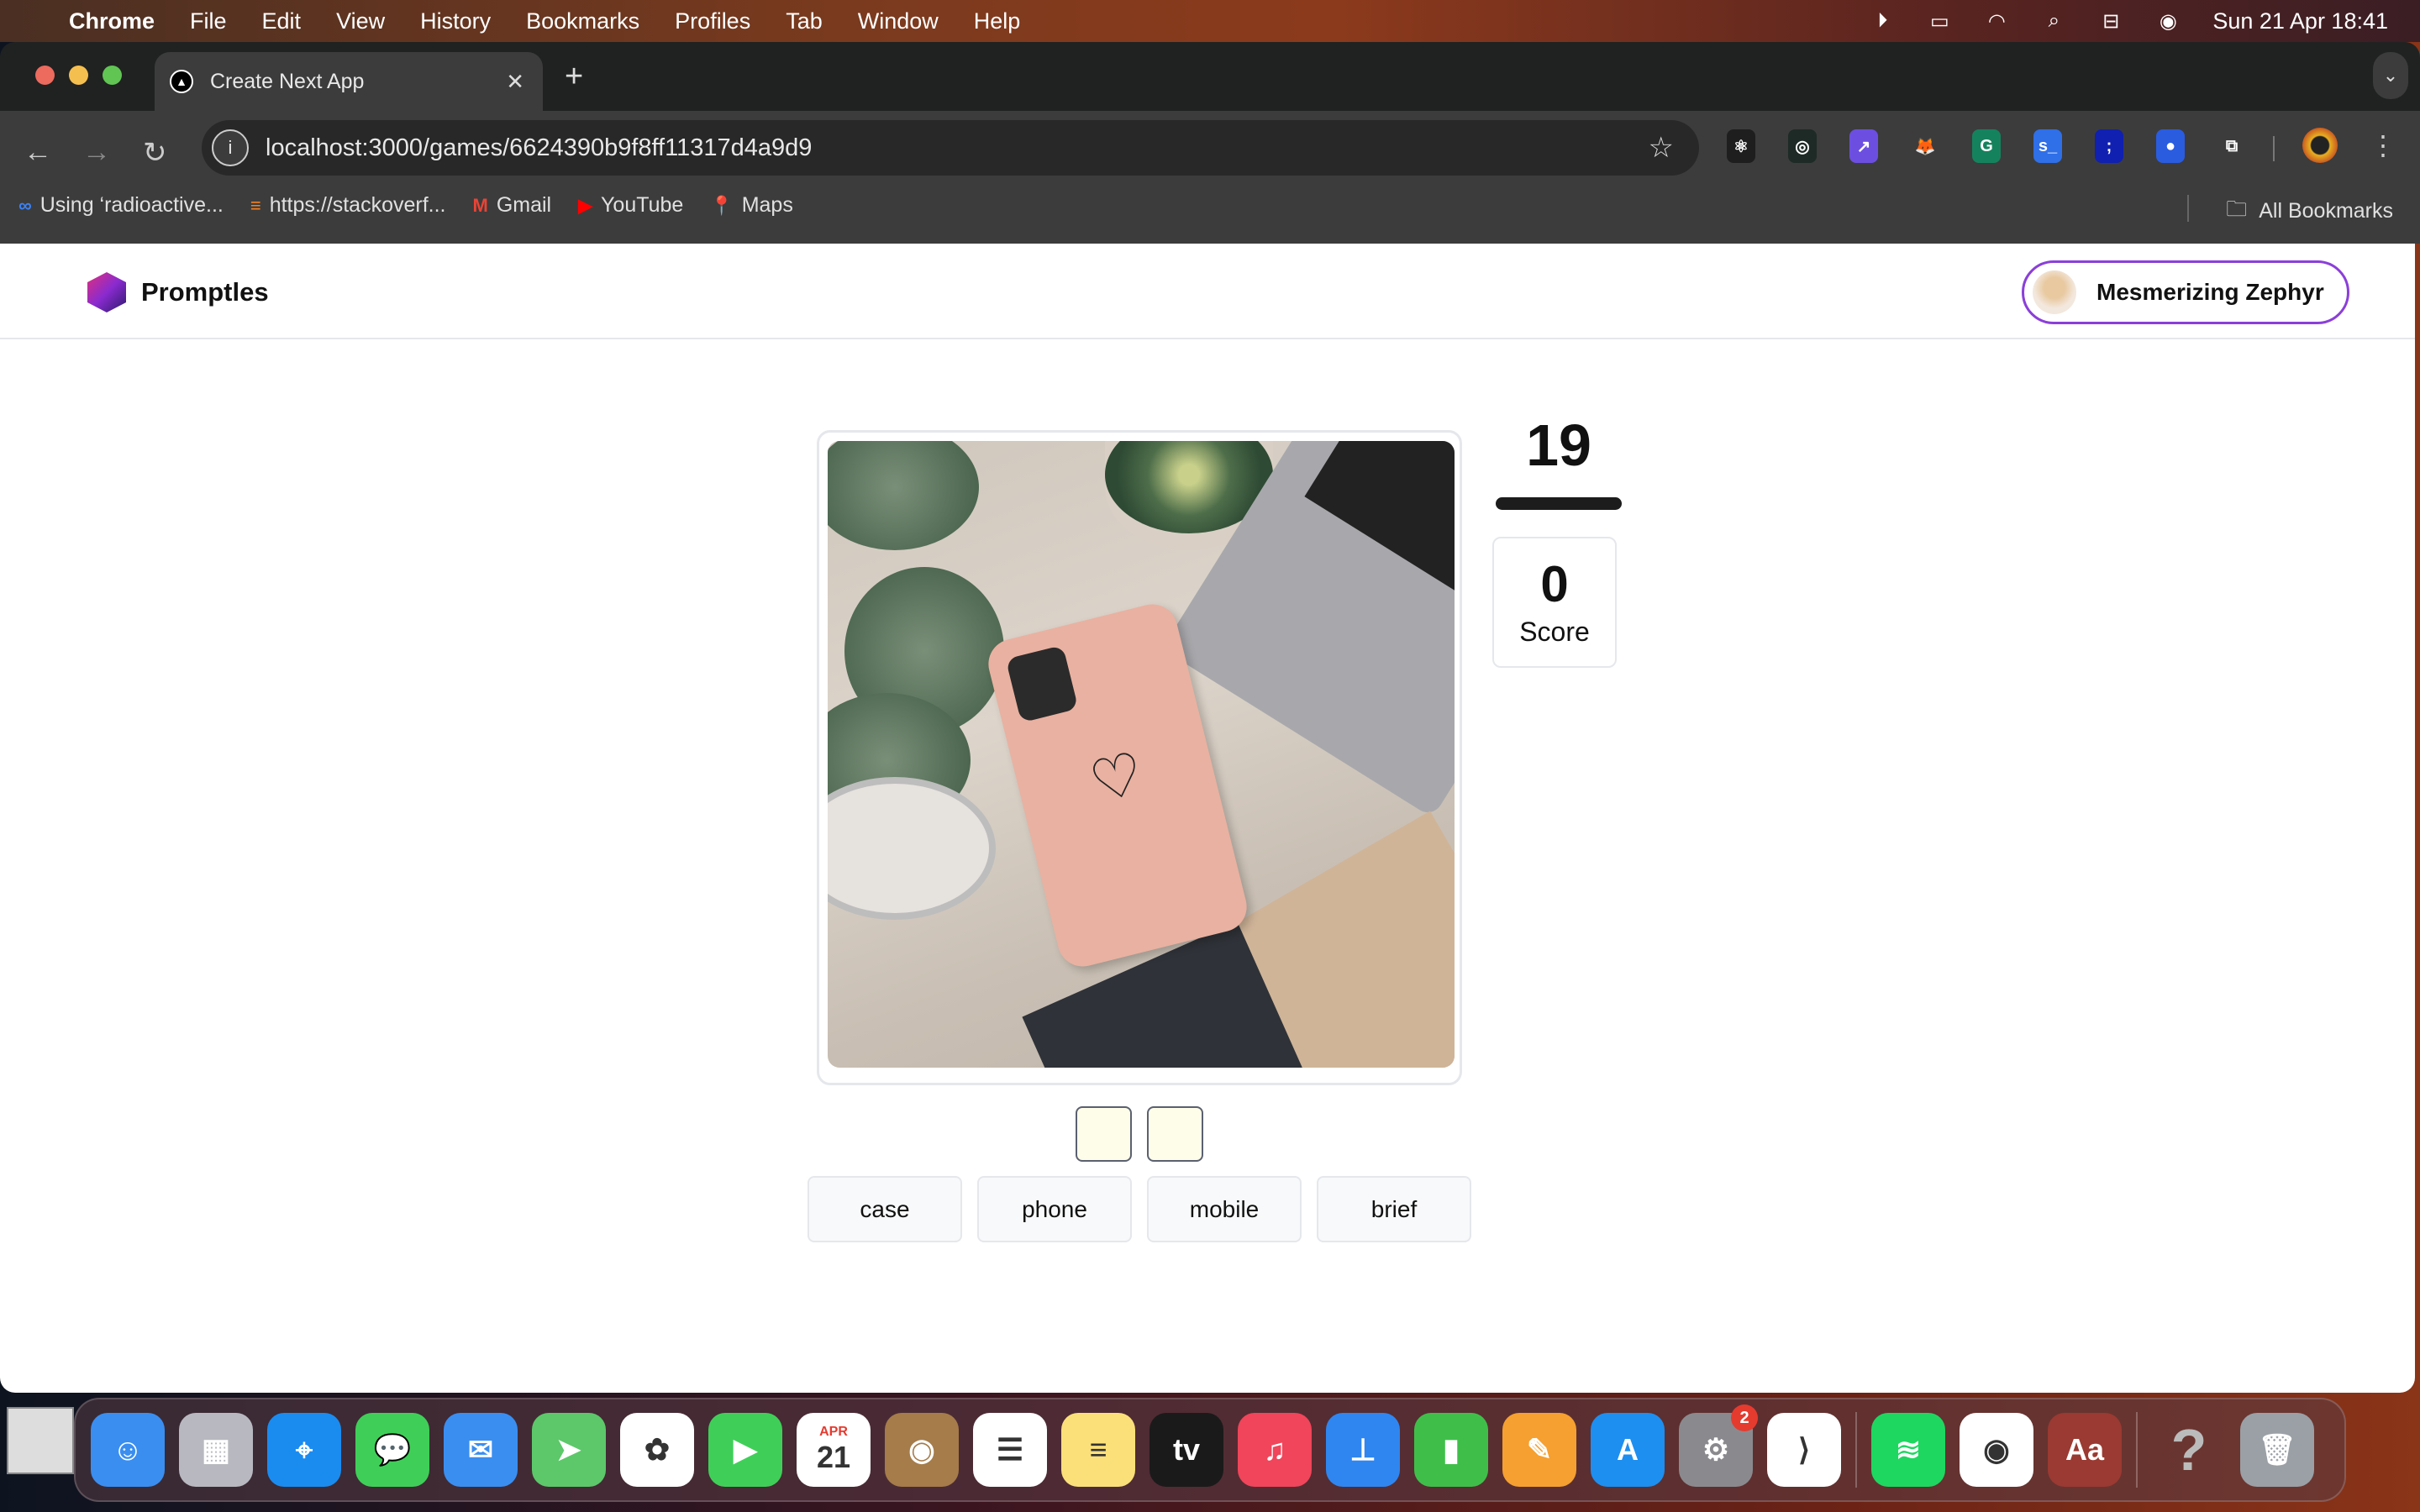 The image size is (2420, 1512). What do you see at coordinates (45, 75) in the screenshot?
I see `close-window-button` at bounding box center [45, 75].